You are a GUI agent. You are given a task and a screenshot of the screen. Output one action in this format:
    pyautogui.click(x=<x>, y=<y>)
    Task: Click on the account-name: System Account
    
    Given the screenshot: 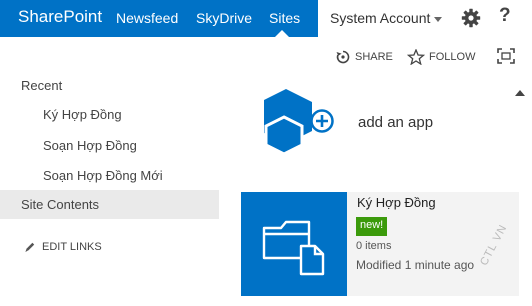 What is the action you would take?
    pyautogui.click(x=380, y=18)
    